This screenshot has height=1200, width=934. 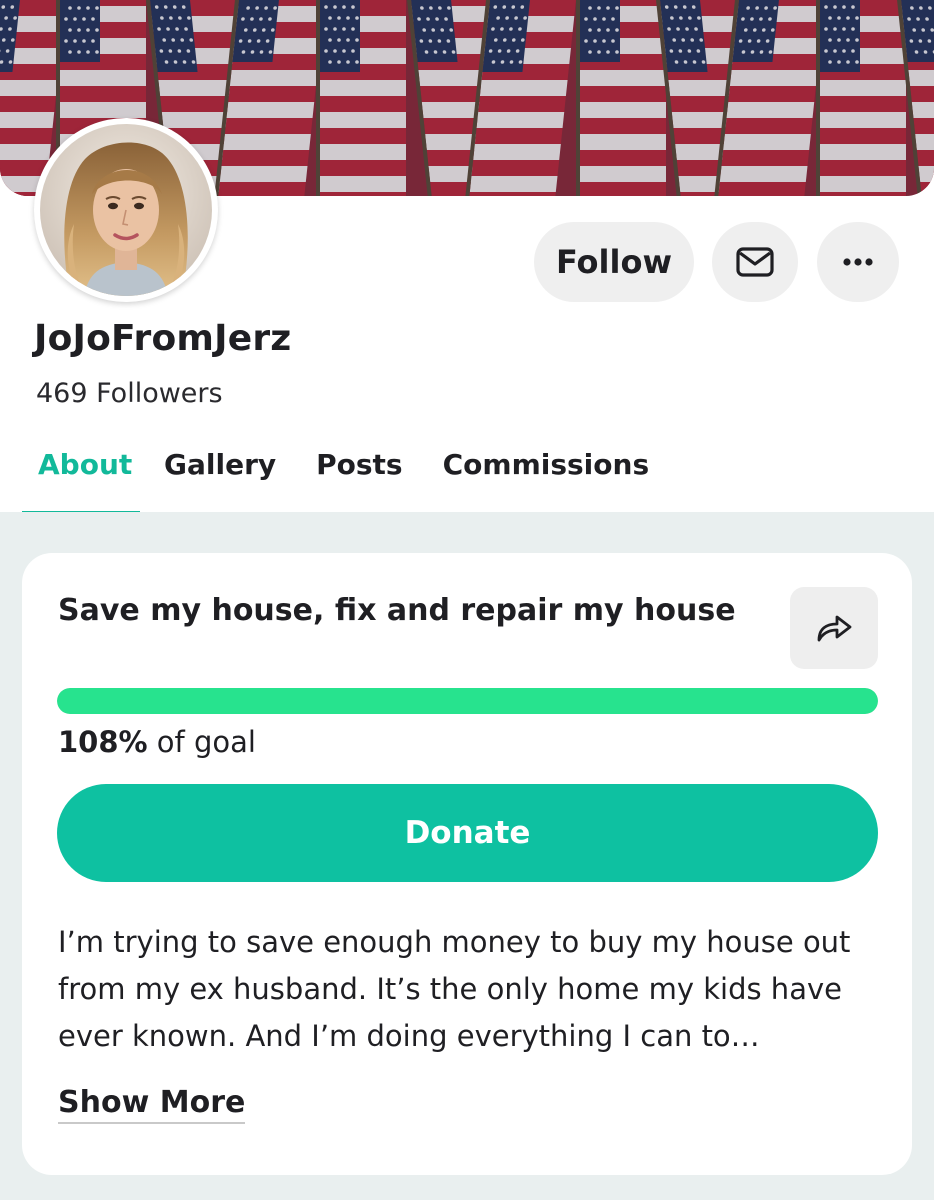 I want to click on mail-icon, so click(x=755, y=262).